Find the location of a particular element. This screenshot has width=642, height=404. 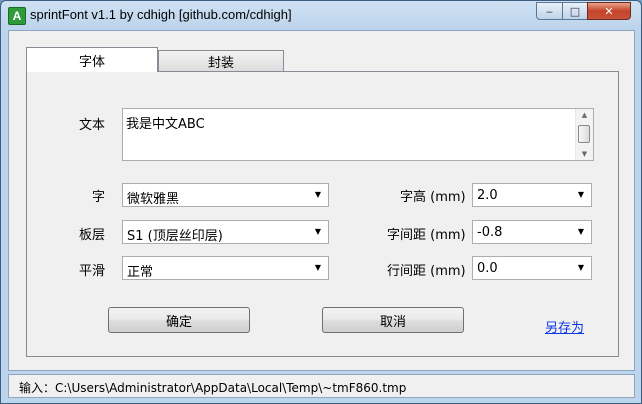

char-spacing-select: -0.8 ▼ is located at coordinates (532, 232).